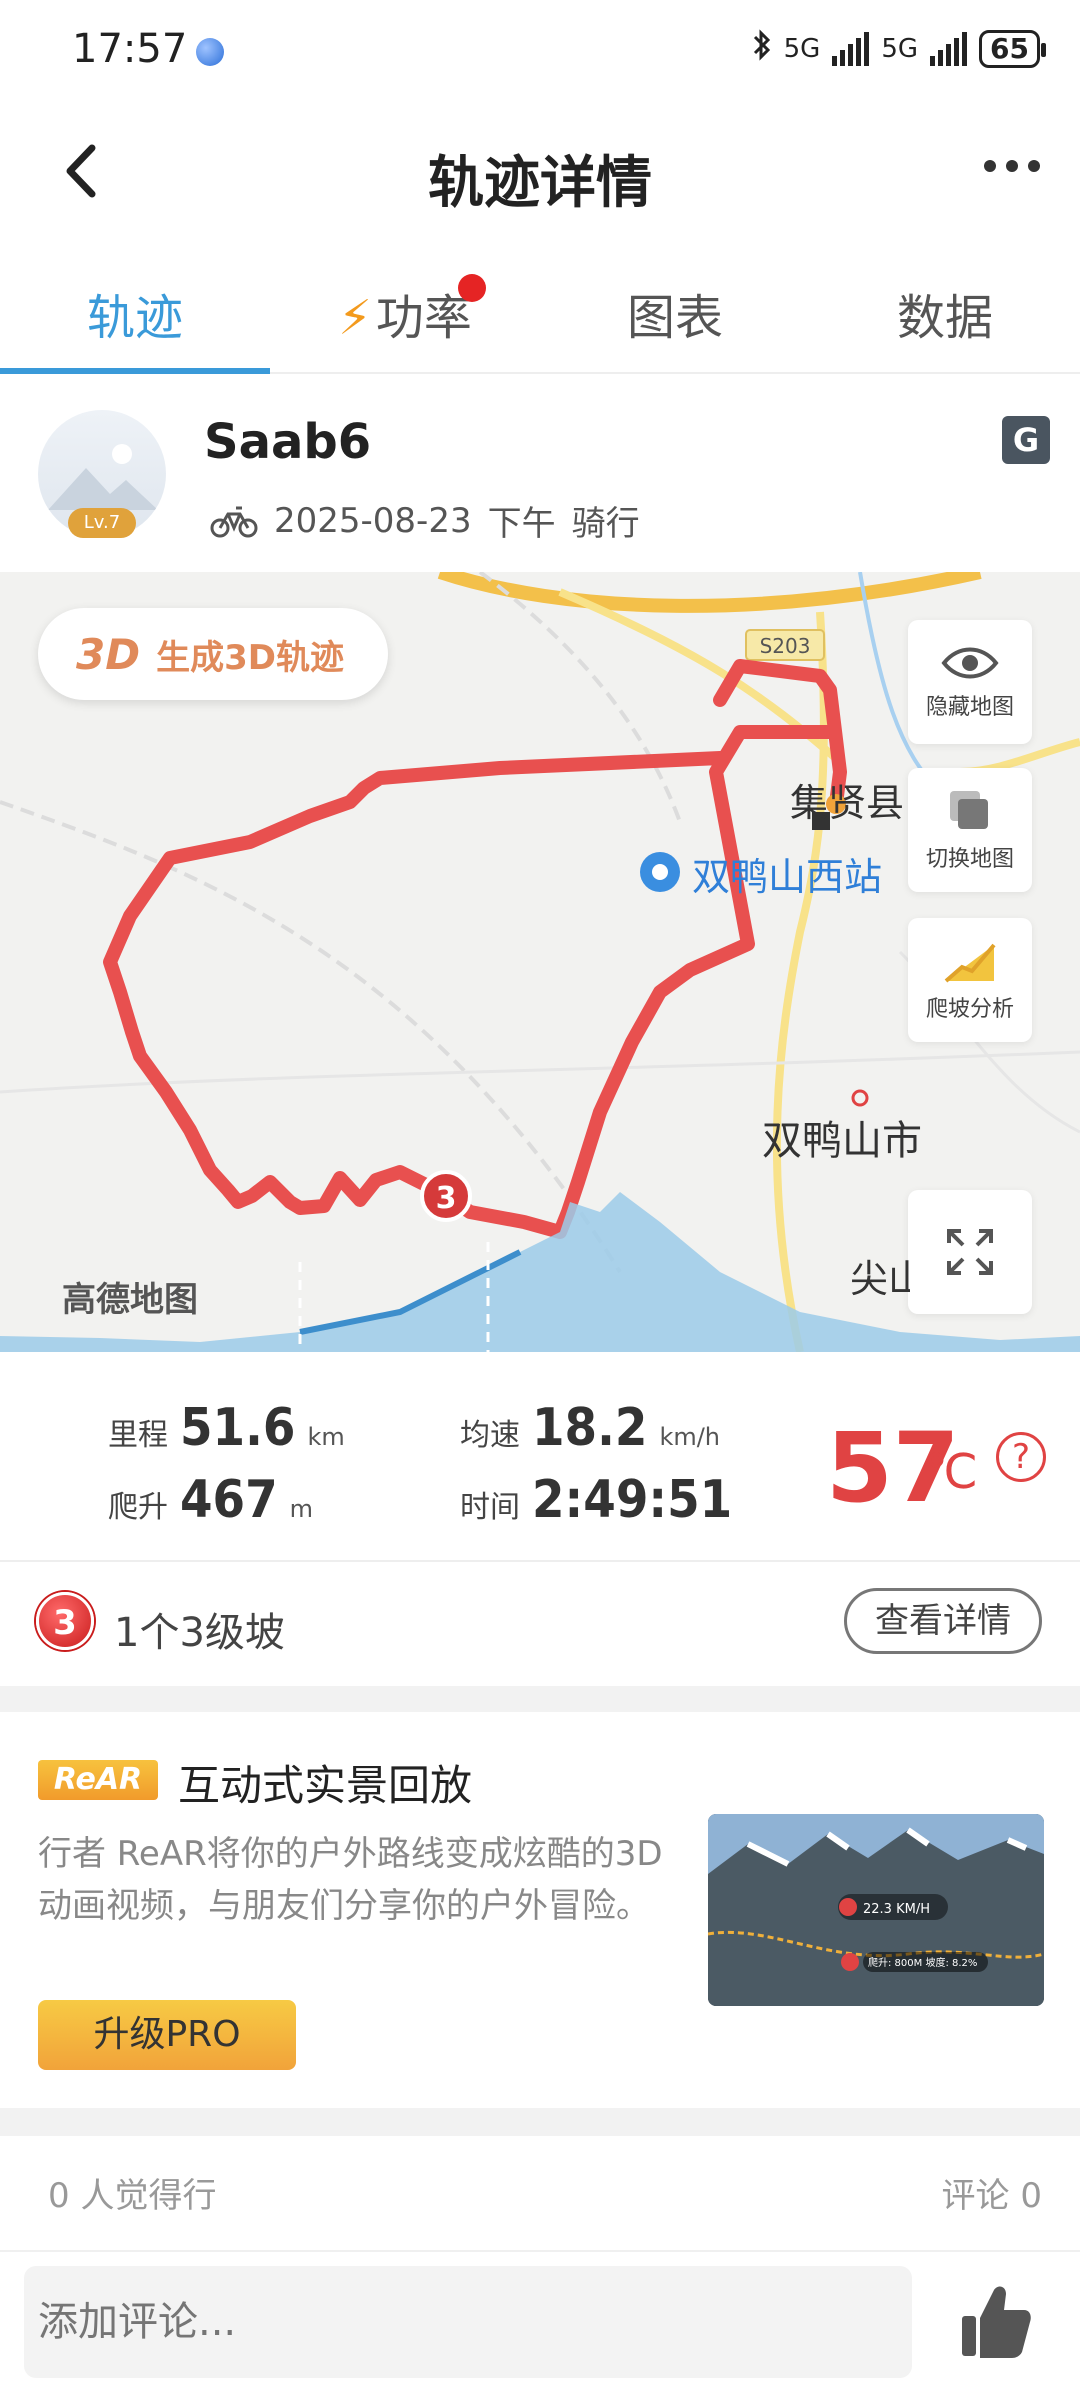 This screenshot has height=2400, width=1080. What do you see at coordinates (135, 318) in the screenshot?
I see `tab-track: 轨迹` at bounding box center [135, 318].